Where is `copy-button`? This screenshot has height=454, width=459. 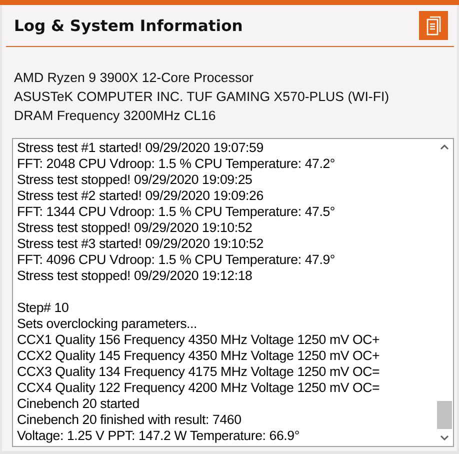
copy-button is located at coordinates (433, 25).